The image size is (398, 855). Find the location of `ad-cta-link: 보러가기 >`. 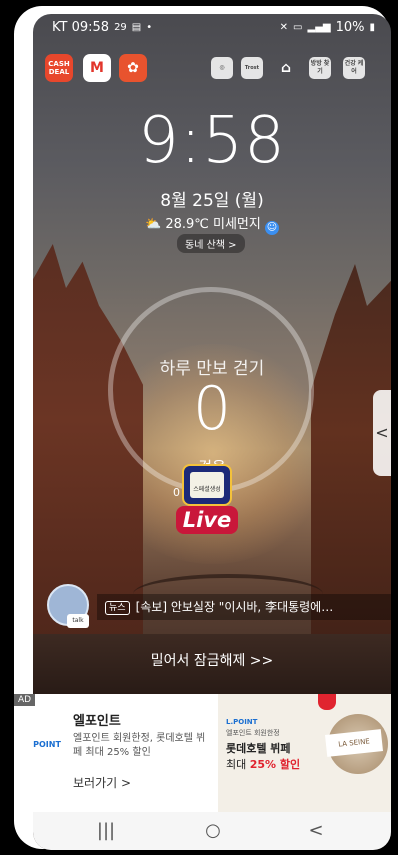

ad-cta-link: 보러가기 > is located at coordinates (102, 782).